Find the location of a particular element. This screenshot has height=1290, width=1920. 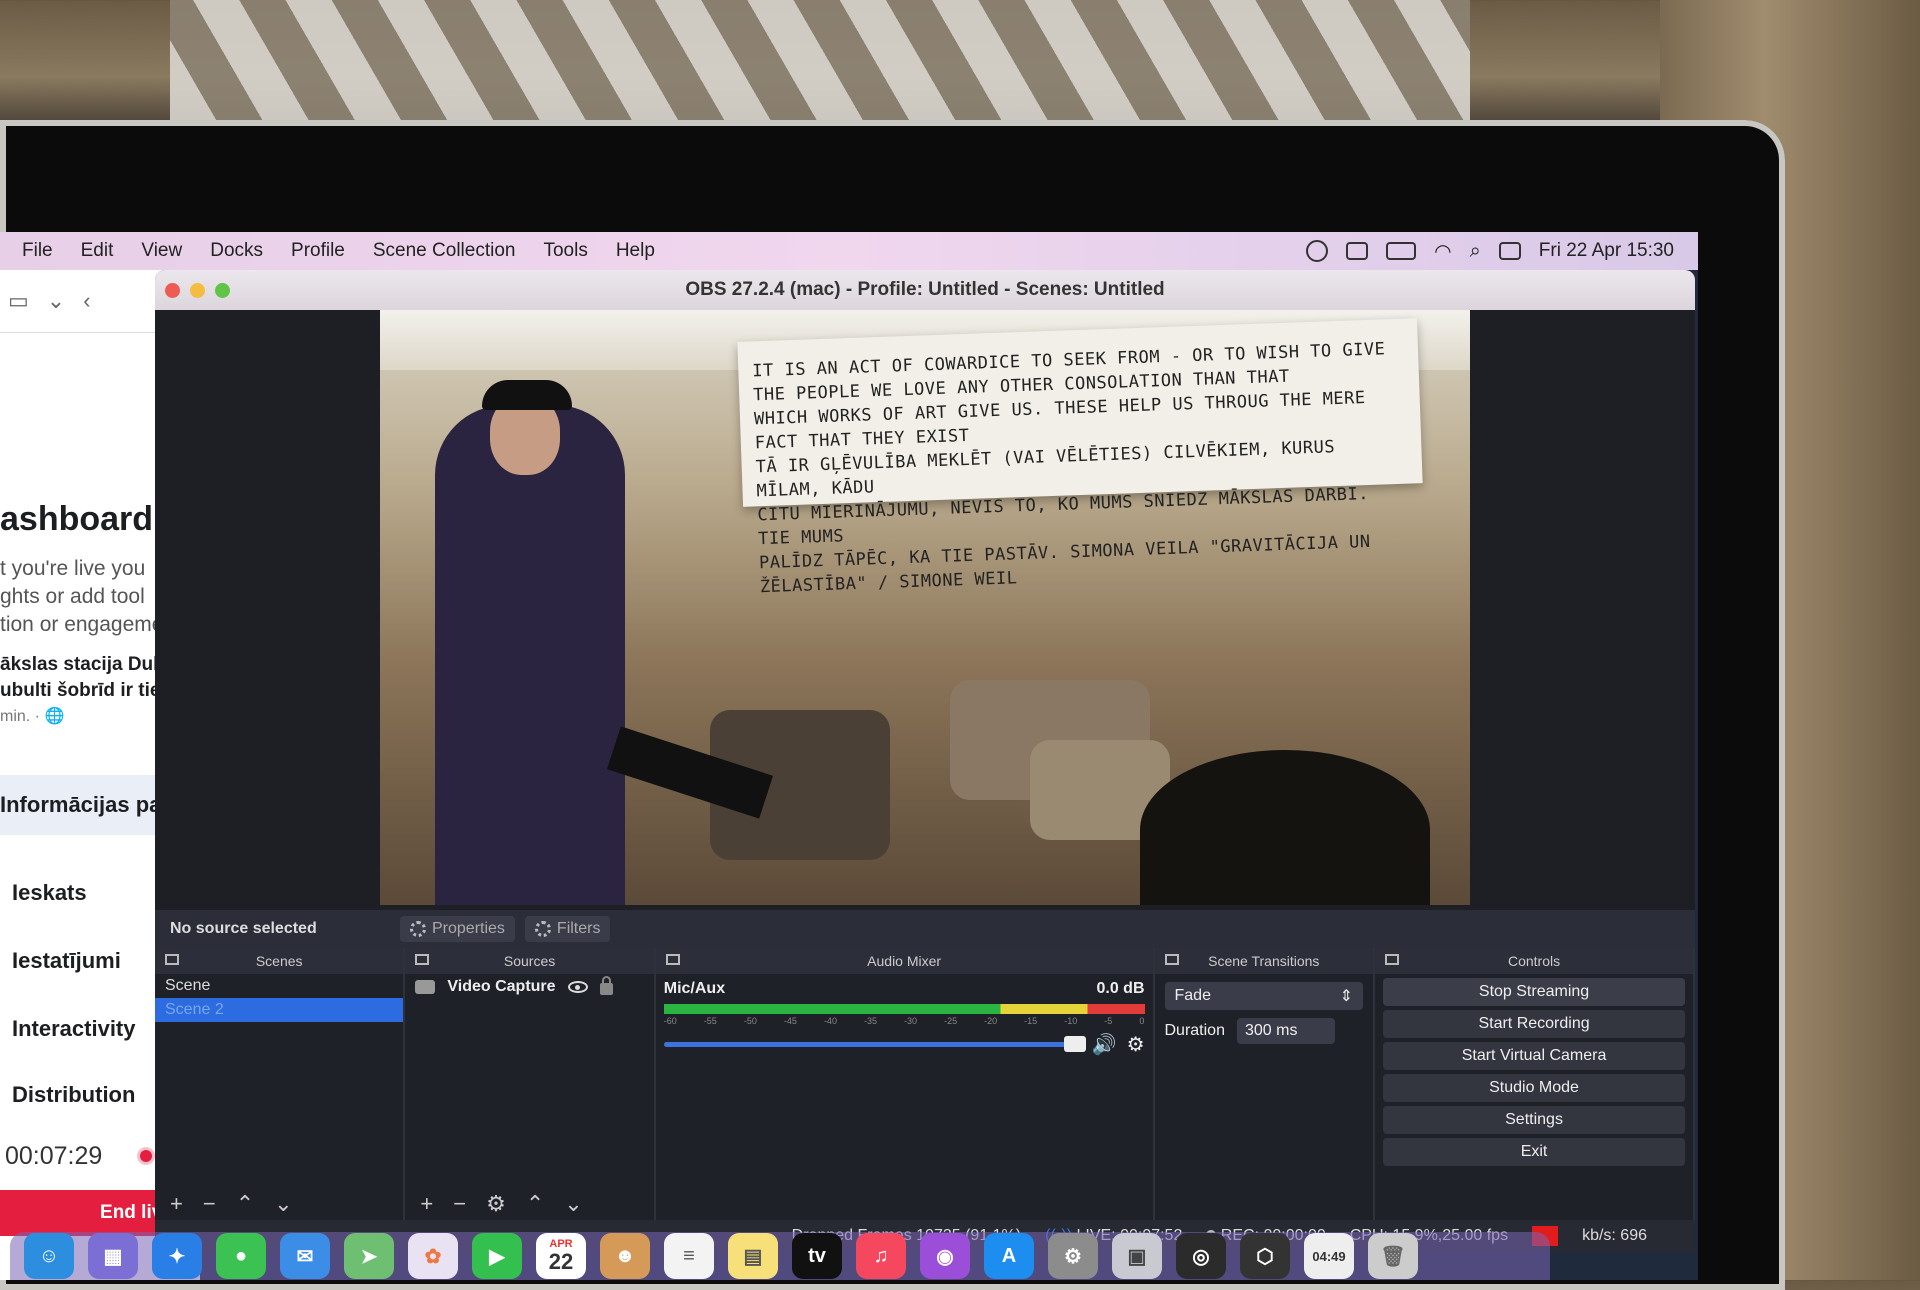

menu-edit: Edit is located at coordinates (97, 251).